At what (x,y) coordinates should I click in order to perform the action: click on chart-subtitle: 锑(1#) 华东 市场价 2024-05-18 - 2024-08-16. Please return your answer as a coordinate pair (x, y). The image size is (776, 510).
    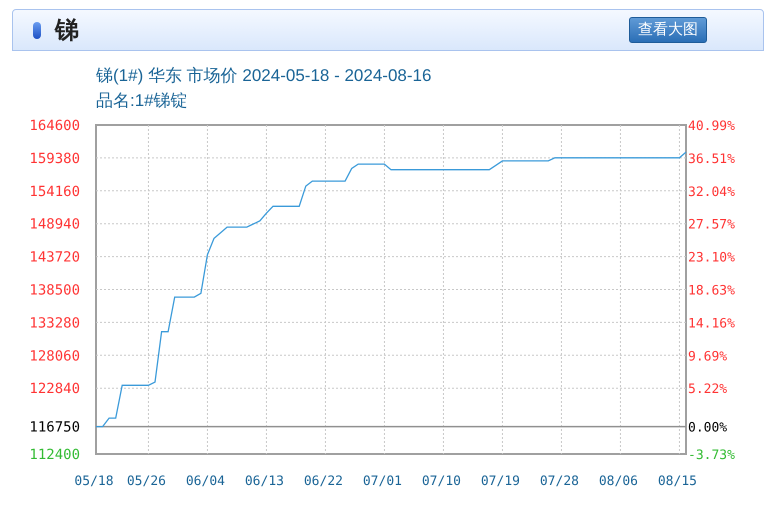
    Looking at the image, I should click on (264, 76).